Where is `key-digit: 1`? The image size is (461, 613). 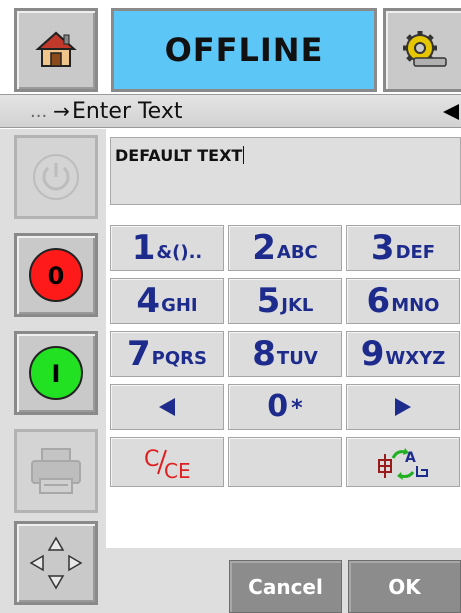 key-digit: 1 is located at coordinates (143, 248).